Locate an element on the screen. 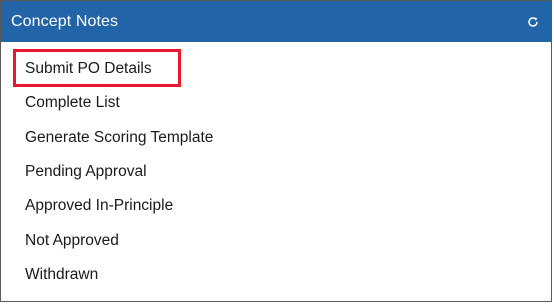 This screenshot has width=554, height=304. menu-item-label: Submit PO Details is located at coordinates (88, 69).